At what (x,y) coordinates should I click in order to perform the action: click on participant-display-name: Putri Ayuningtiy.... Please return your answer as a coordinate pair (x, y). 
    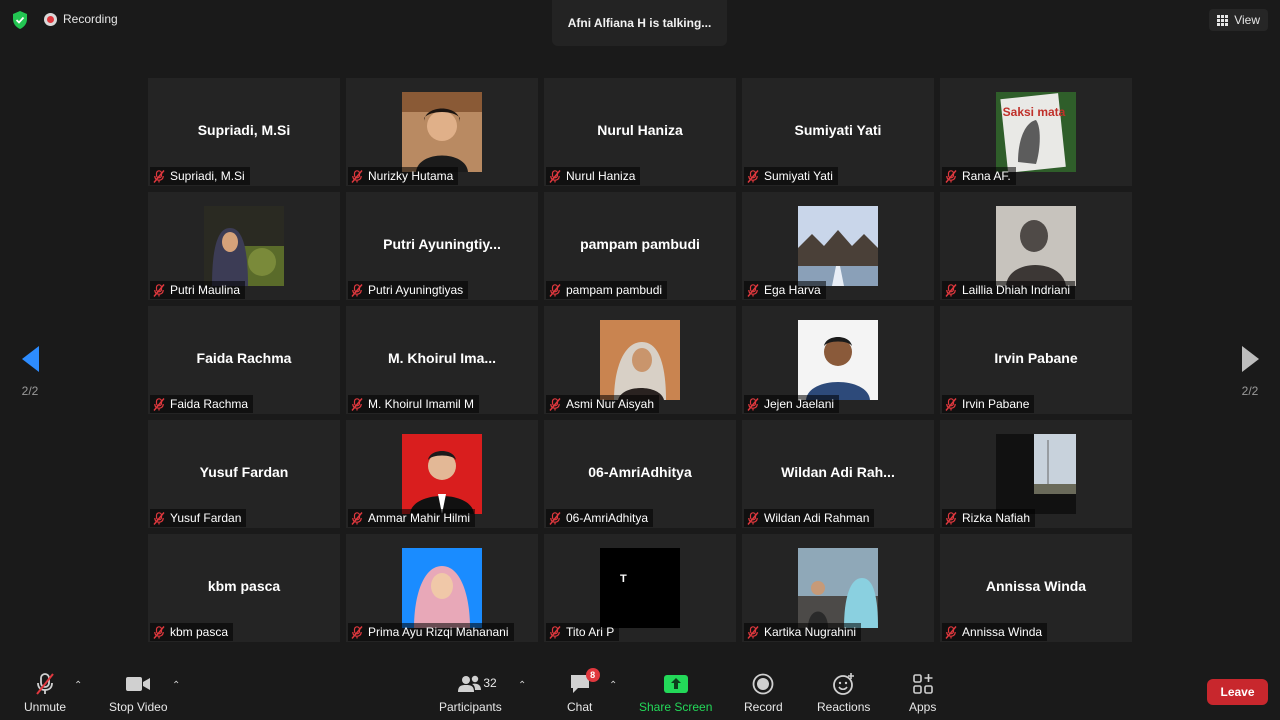
    Looking at the image, I should click on (442, 244).